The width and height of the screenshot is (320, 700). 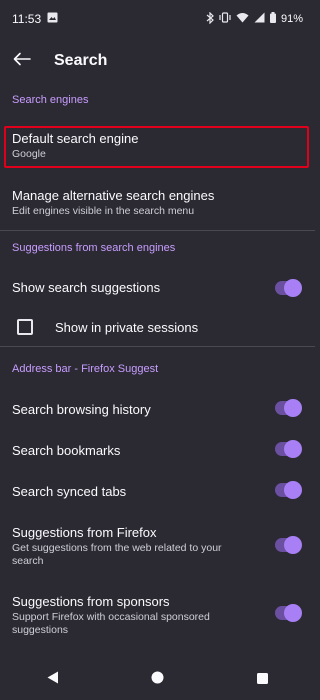 I want to click on search-synced-tabs-toggle, so click(x=288, y=490).